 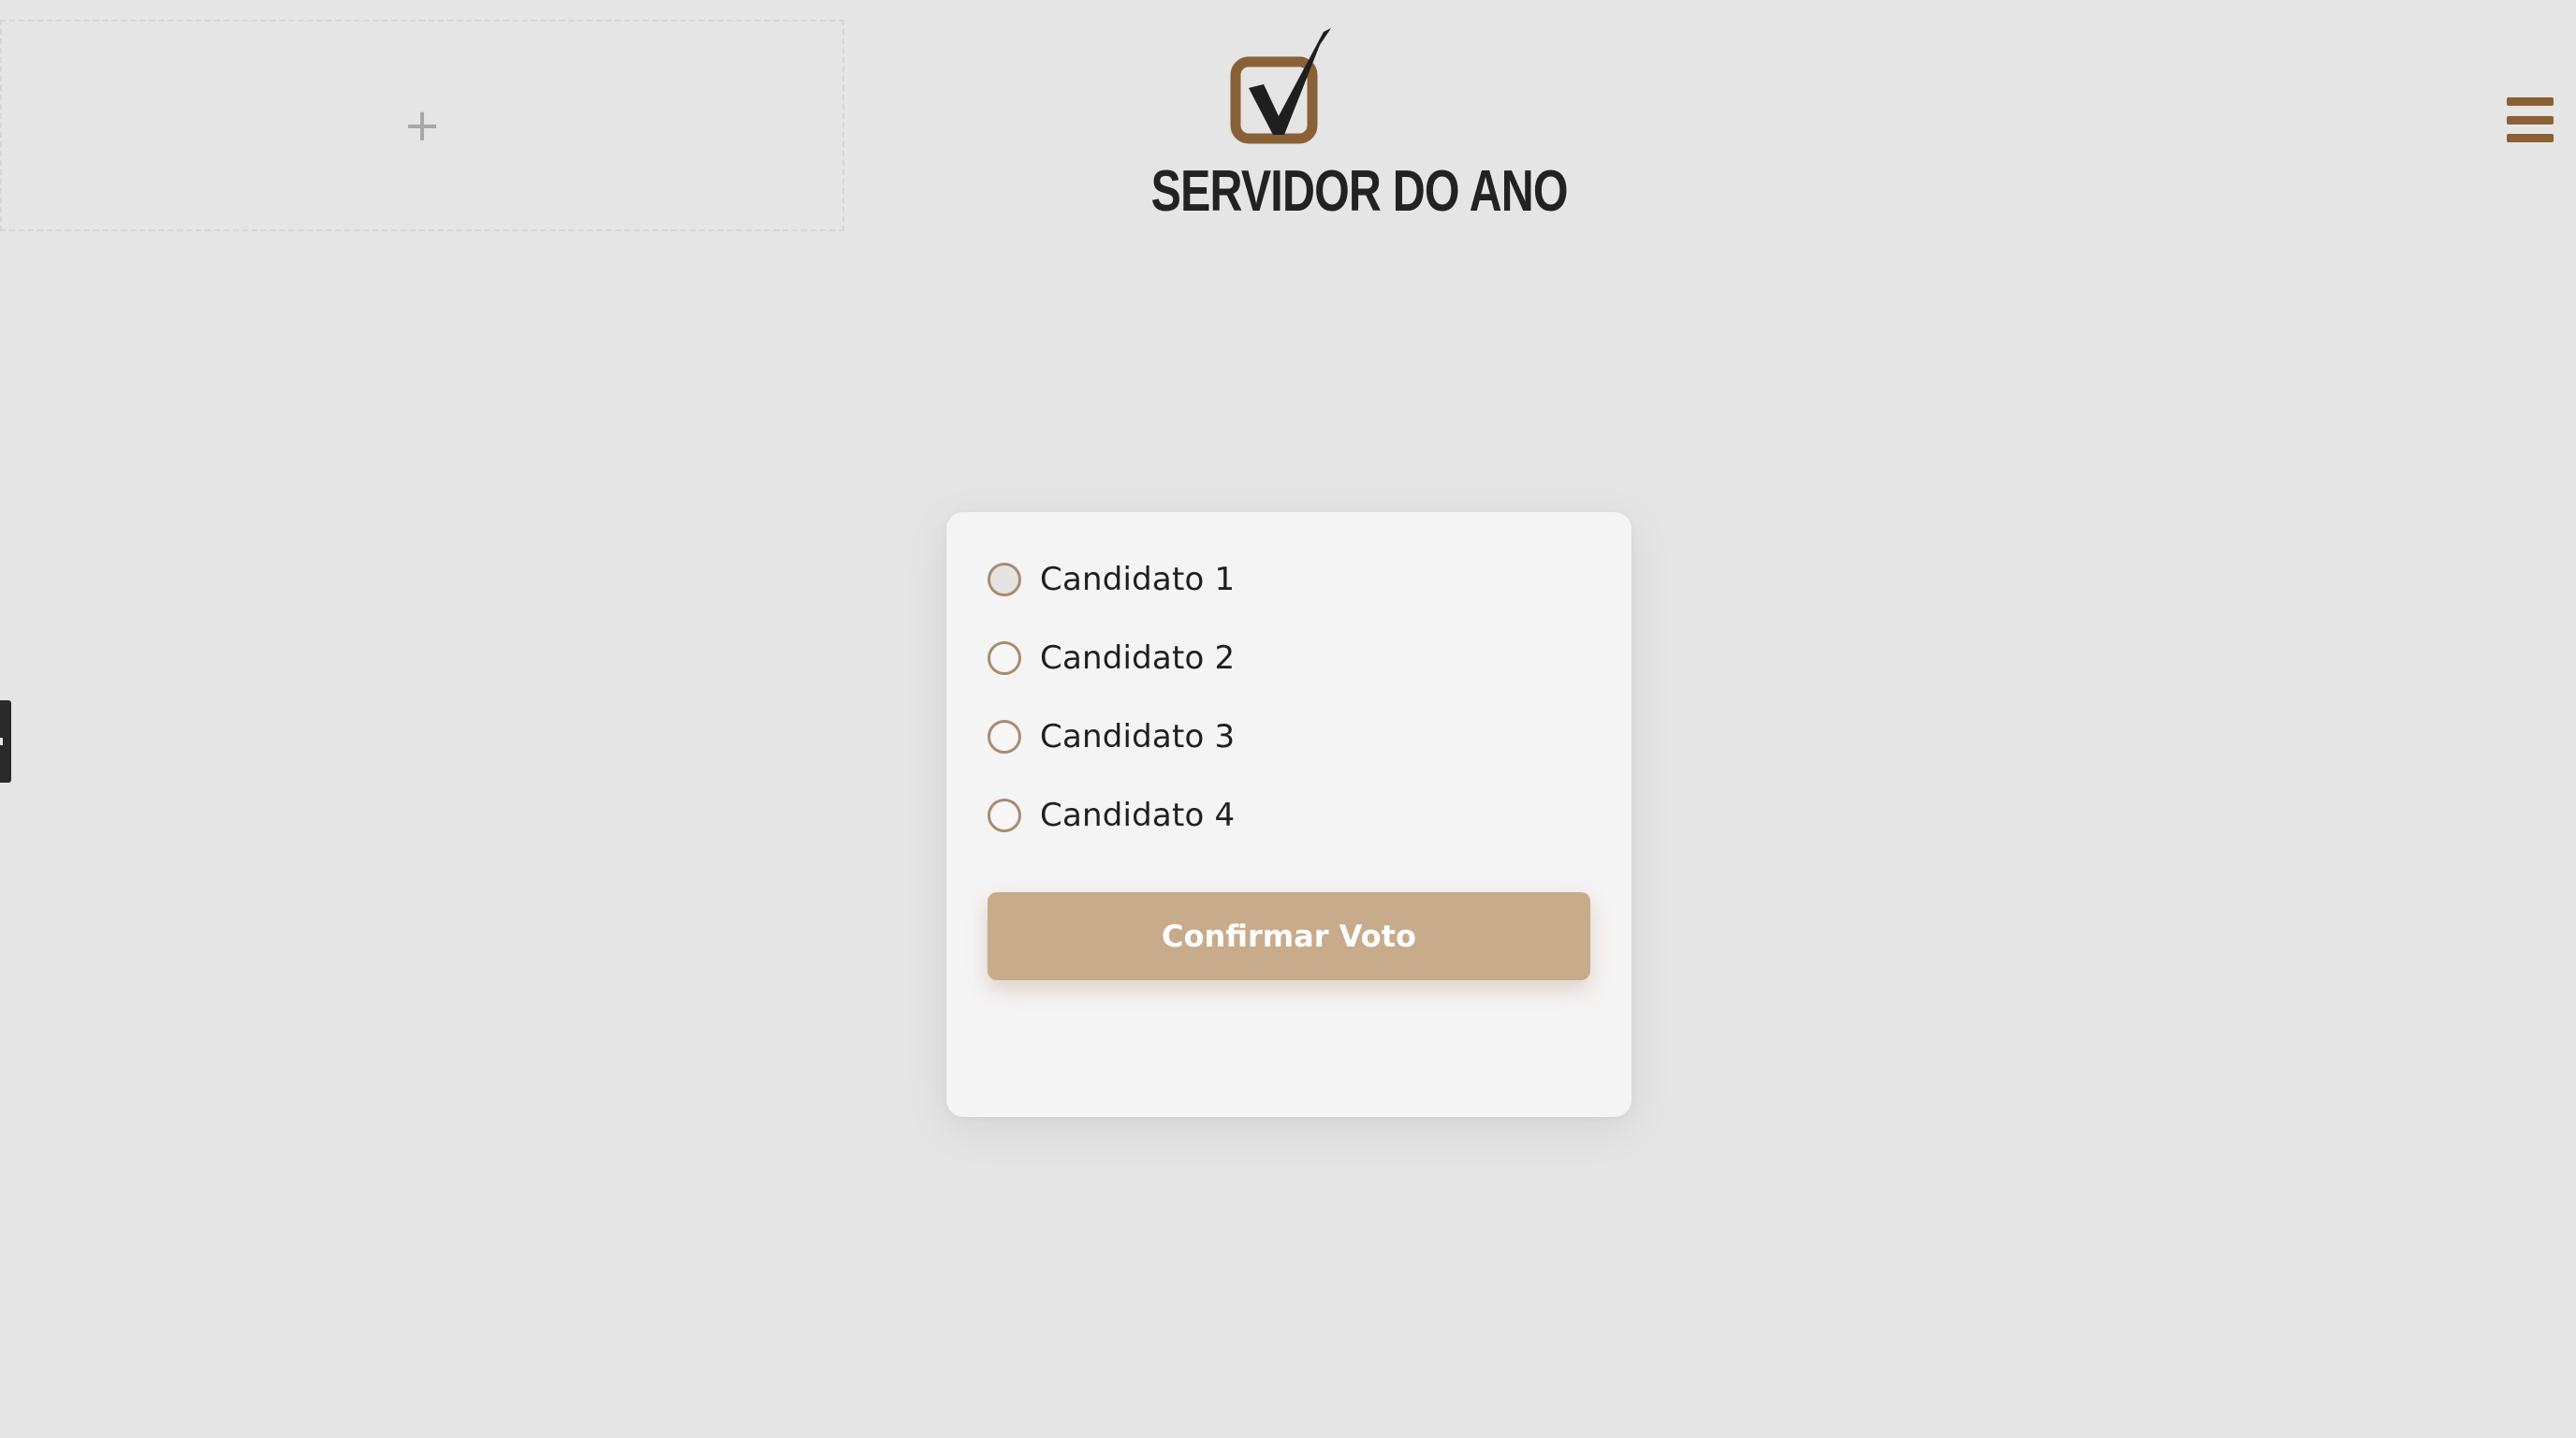 What do you see at coordinates (1289, 658) in the screenshot?
I see `candidate-option-2: Candidato 2` at bounding box center [1289, 658].